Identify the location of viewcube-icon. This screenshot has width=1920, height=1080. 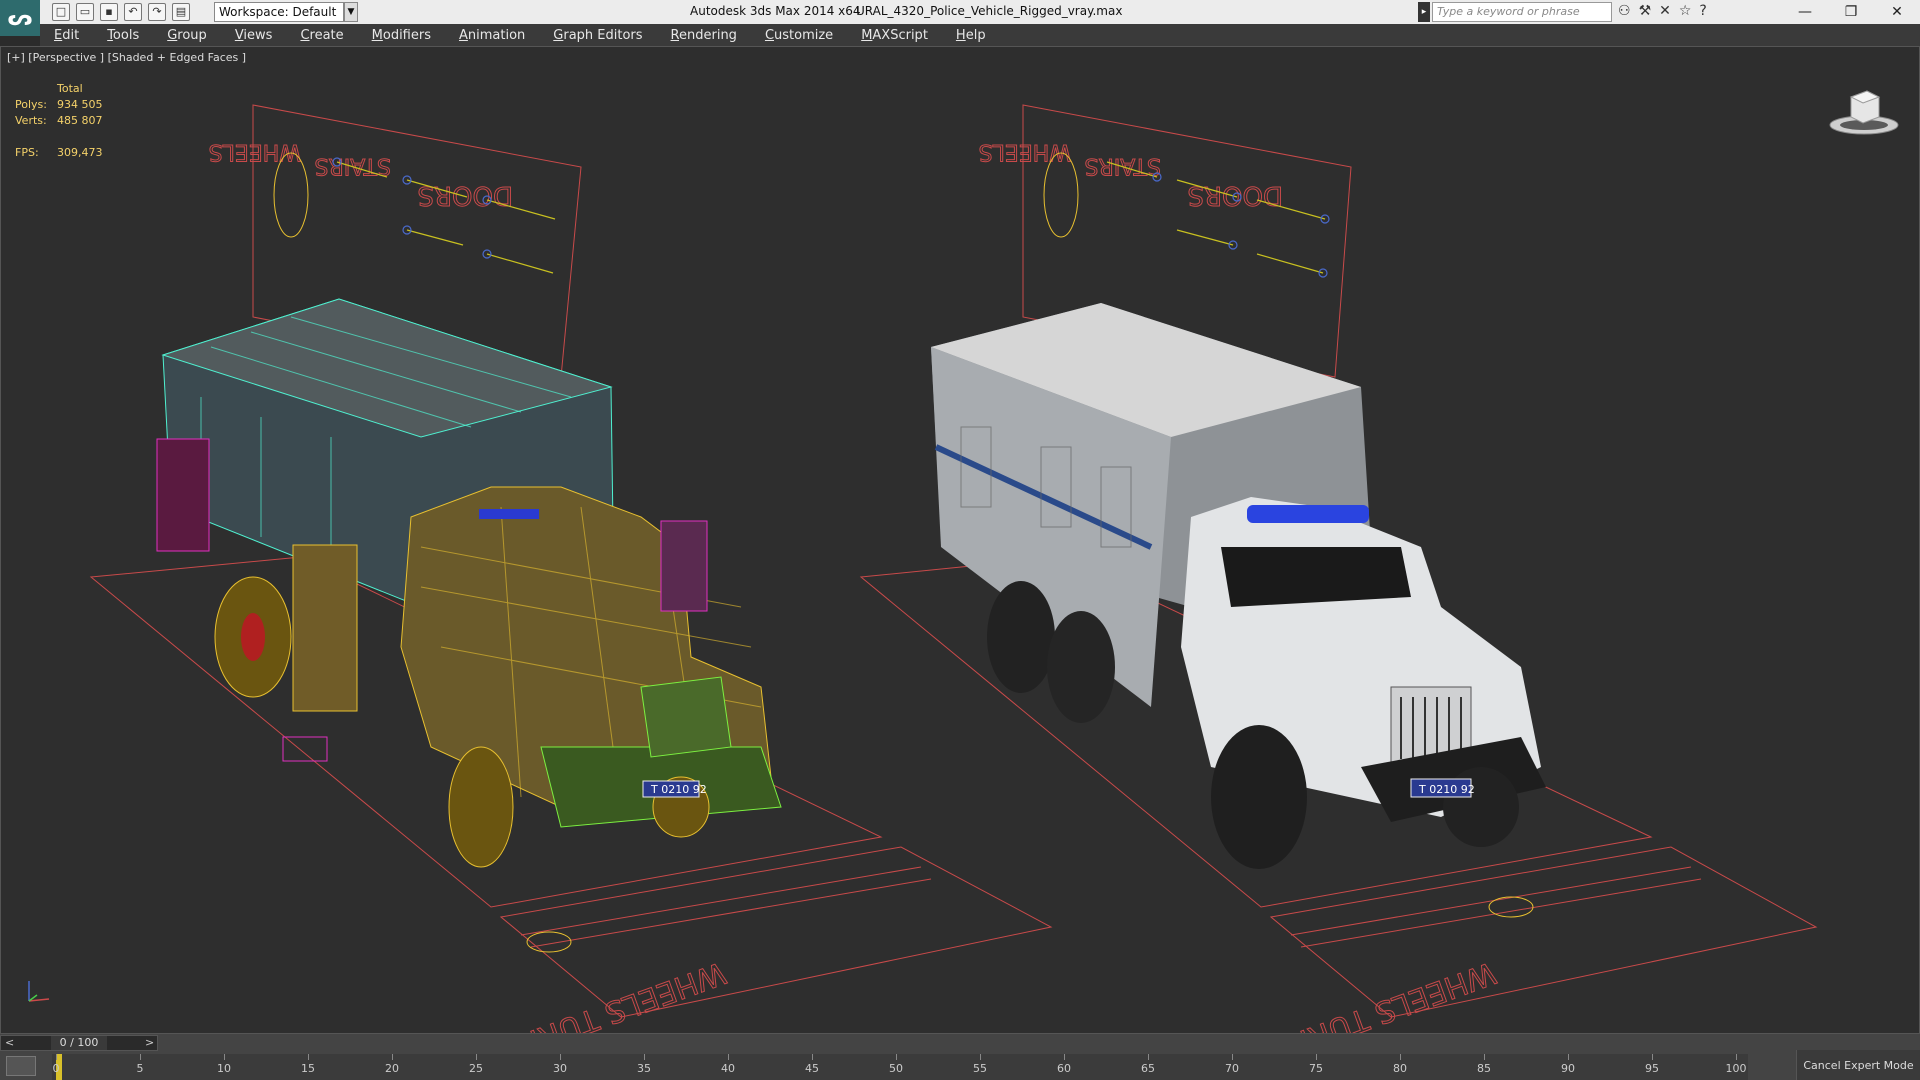
(1864, 110).